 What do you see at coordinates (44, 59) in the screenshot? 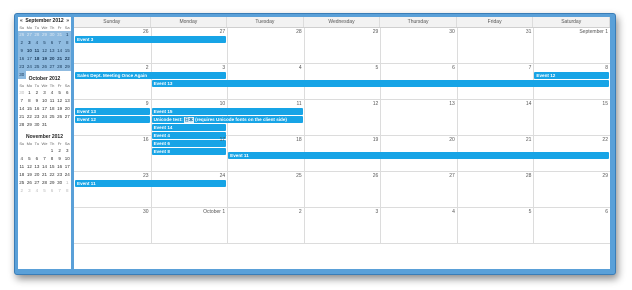
I see `mini-day-cell: 19` at bounding box center [44, 59].